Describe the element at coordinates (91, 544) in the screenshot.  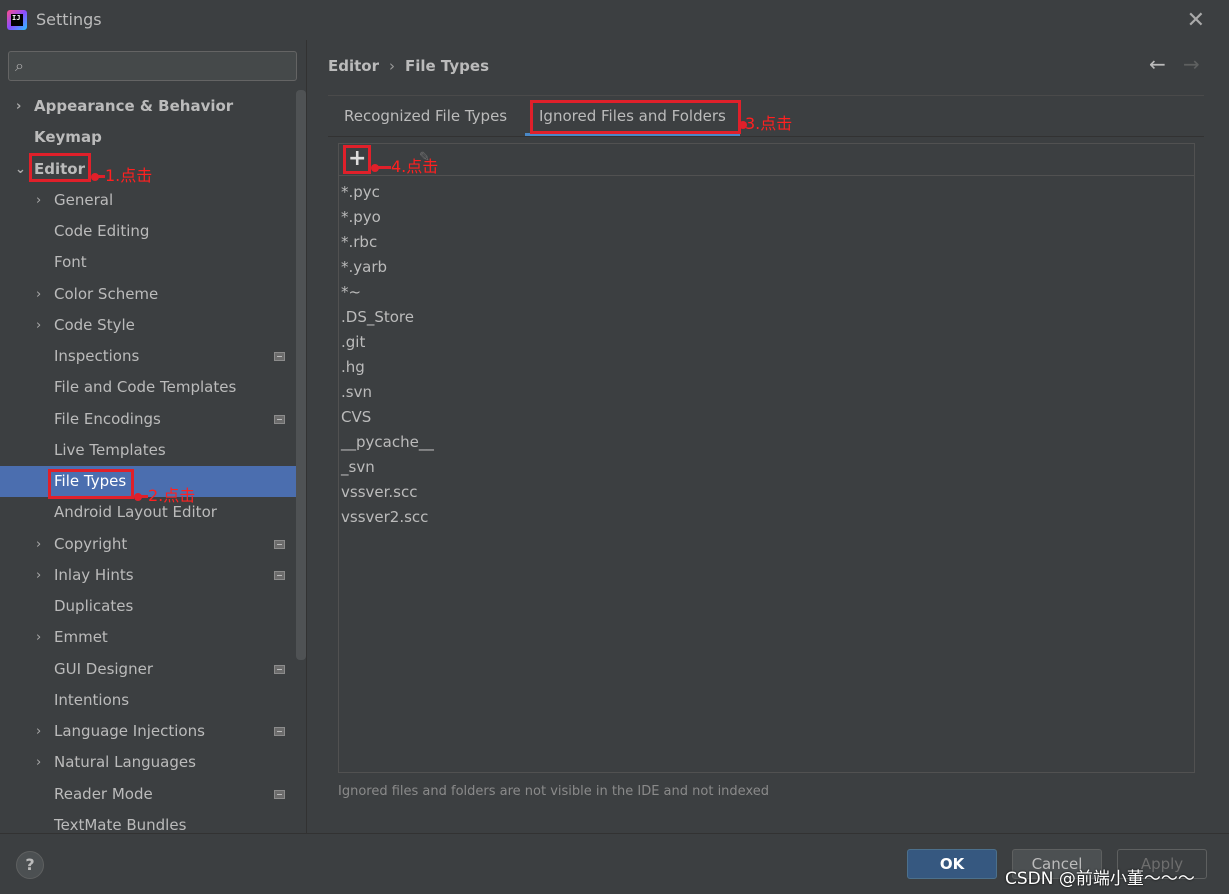
I see `sidebar-item-label: Copyright` at that location.